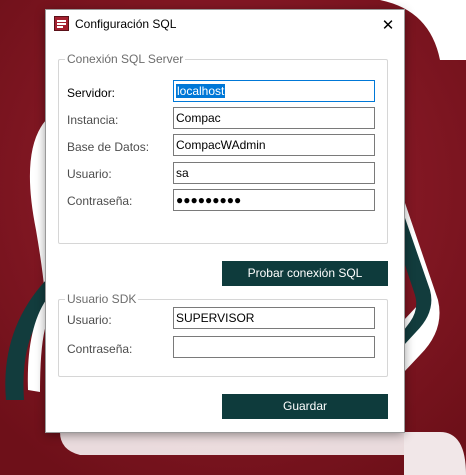  What do you see at coordinates (108, 147) in the screenshot?
I see `base-de-datos-label: Base de Datos:` at bounding box center [108, 147].